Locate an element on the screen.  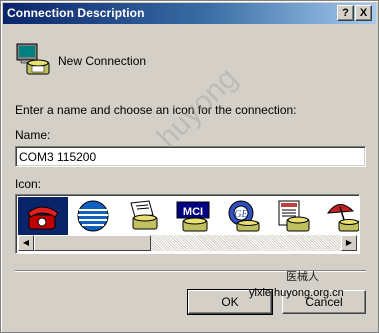
icon-option-red-telephone is located at coordinates (43, 216).